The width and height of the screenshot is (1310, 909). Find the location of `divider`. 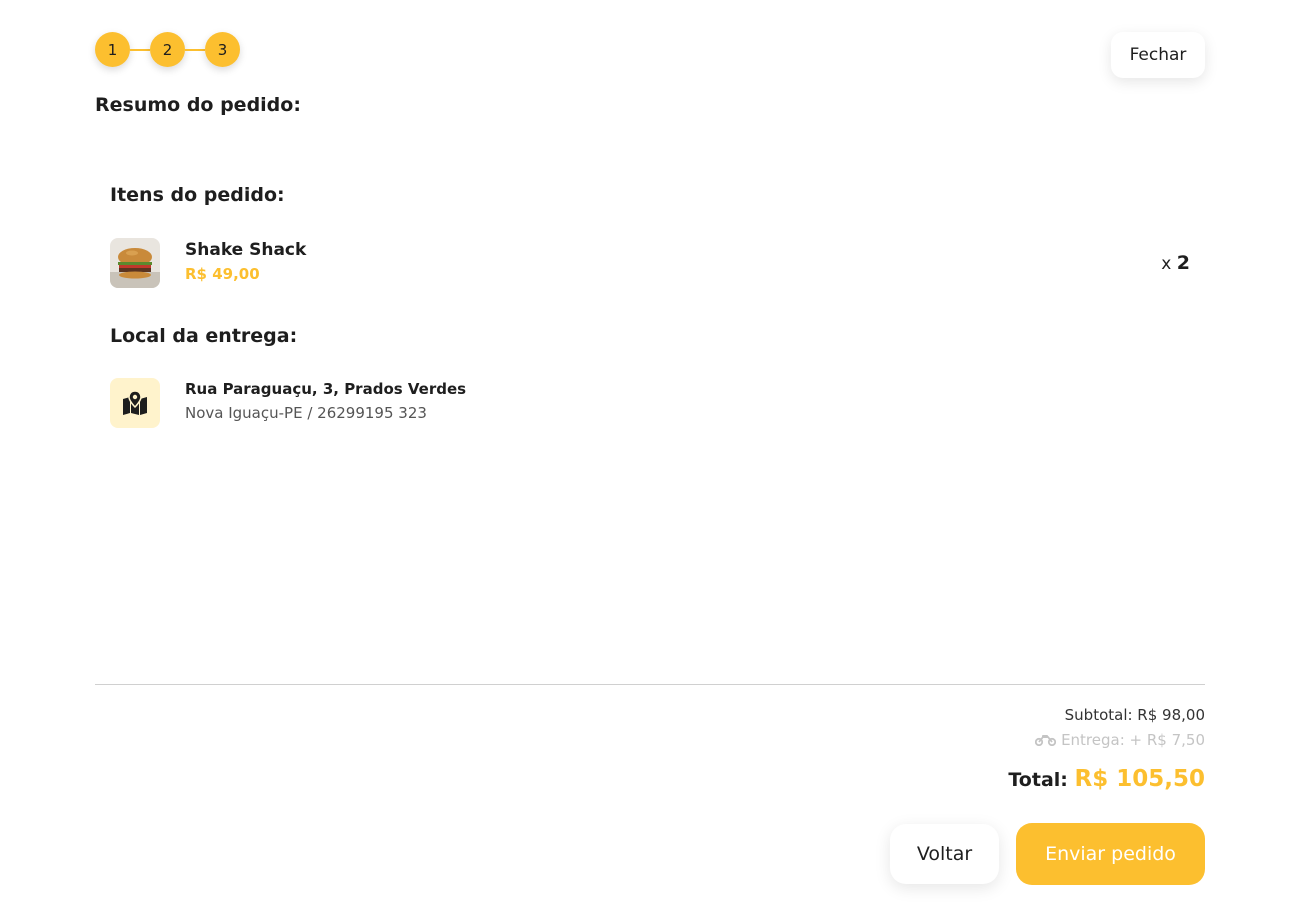

divider is located at coordinates (650, 684).